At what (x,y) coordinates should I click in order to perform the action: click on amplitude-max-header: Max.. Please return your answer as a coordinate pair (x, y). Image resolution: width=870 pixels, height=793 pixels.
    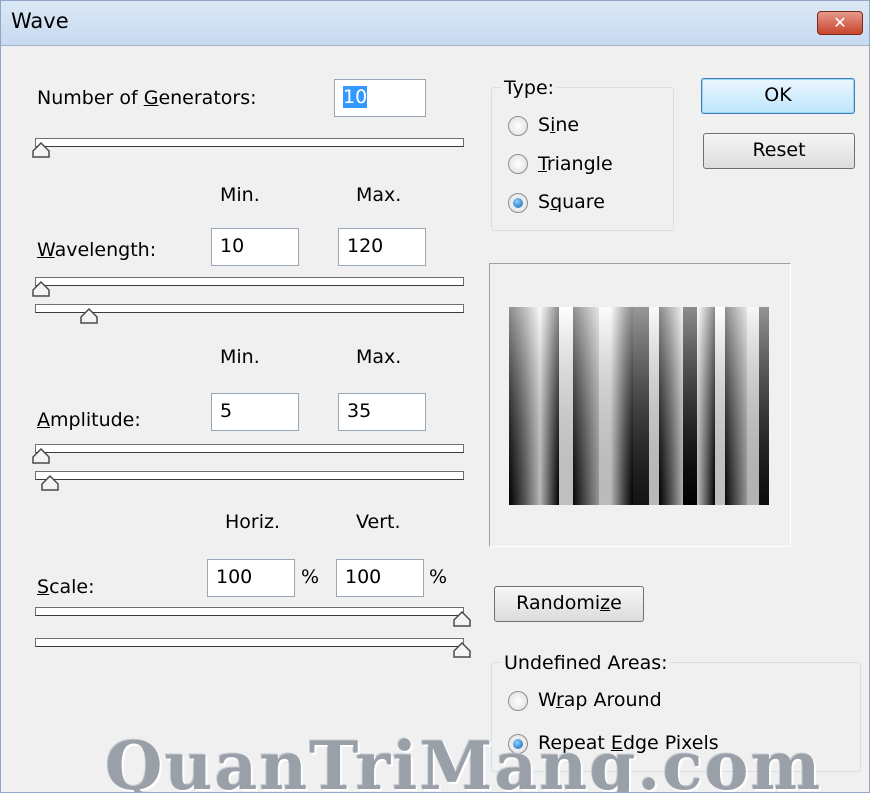
    Looking at the image, I should click on (379, 357).